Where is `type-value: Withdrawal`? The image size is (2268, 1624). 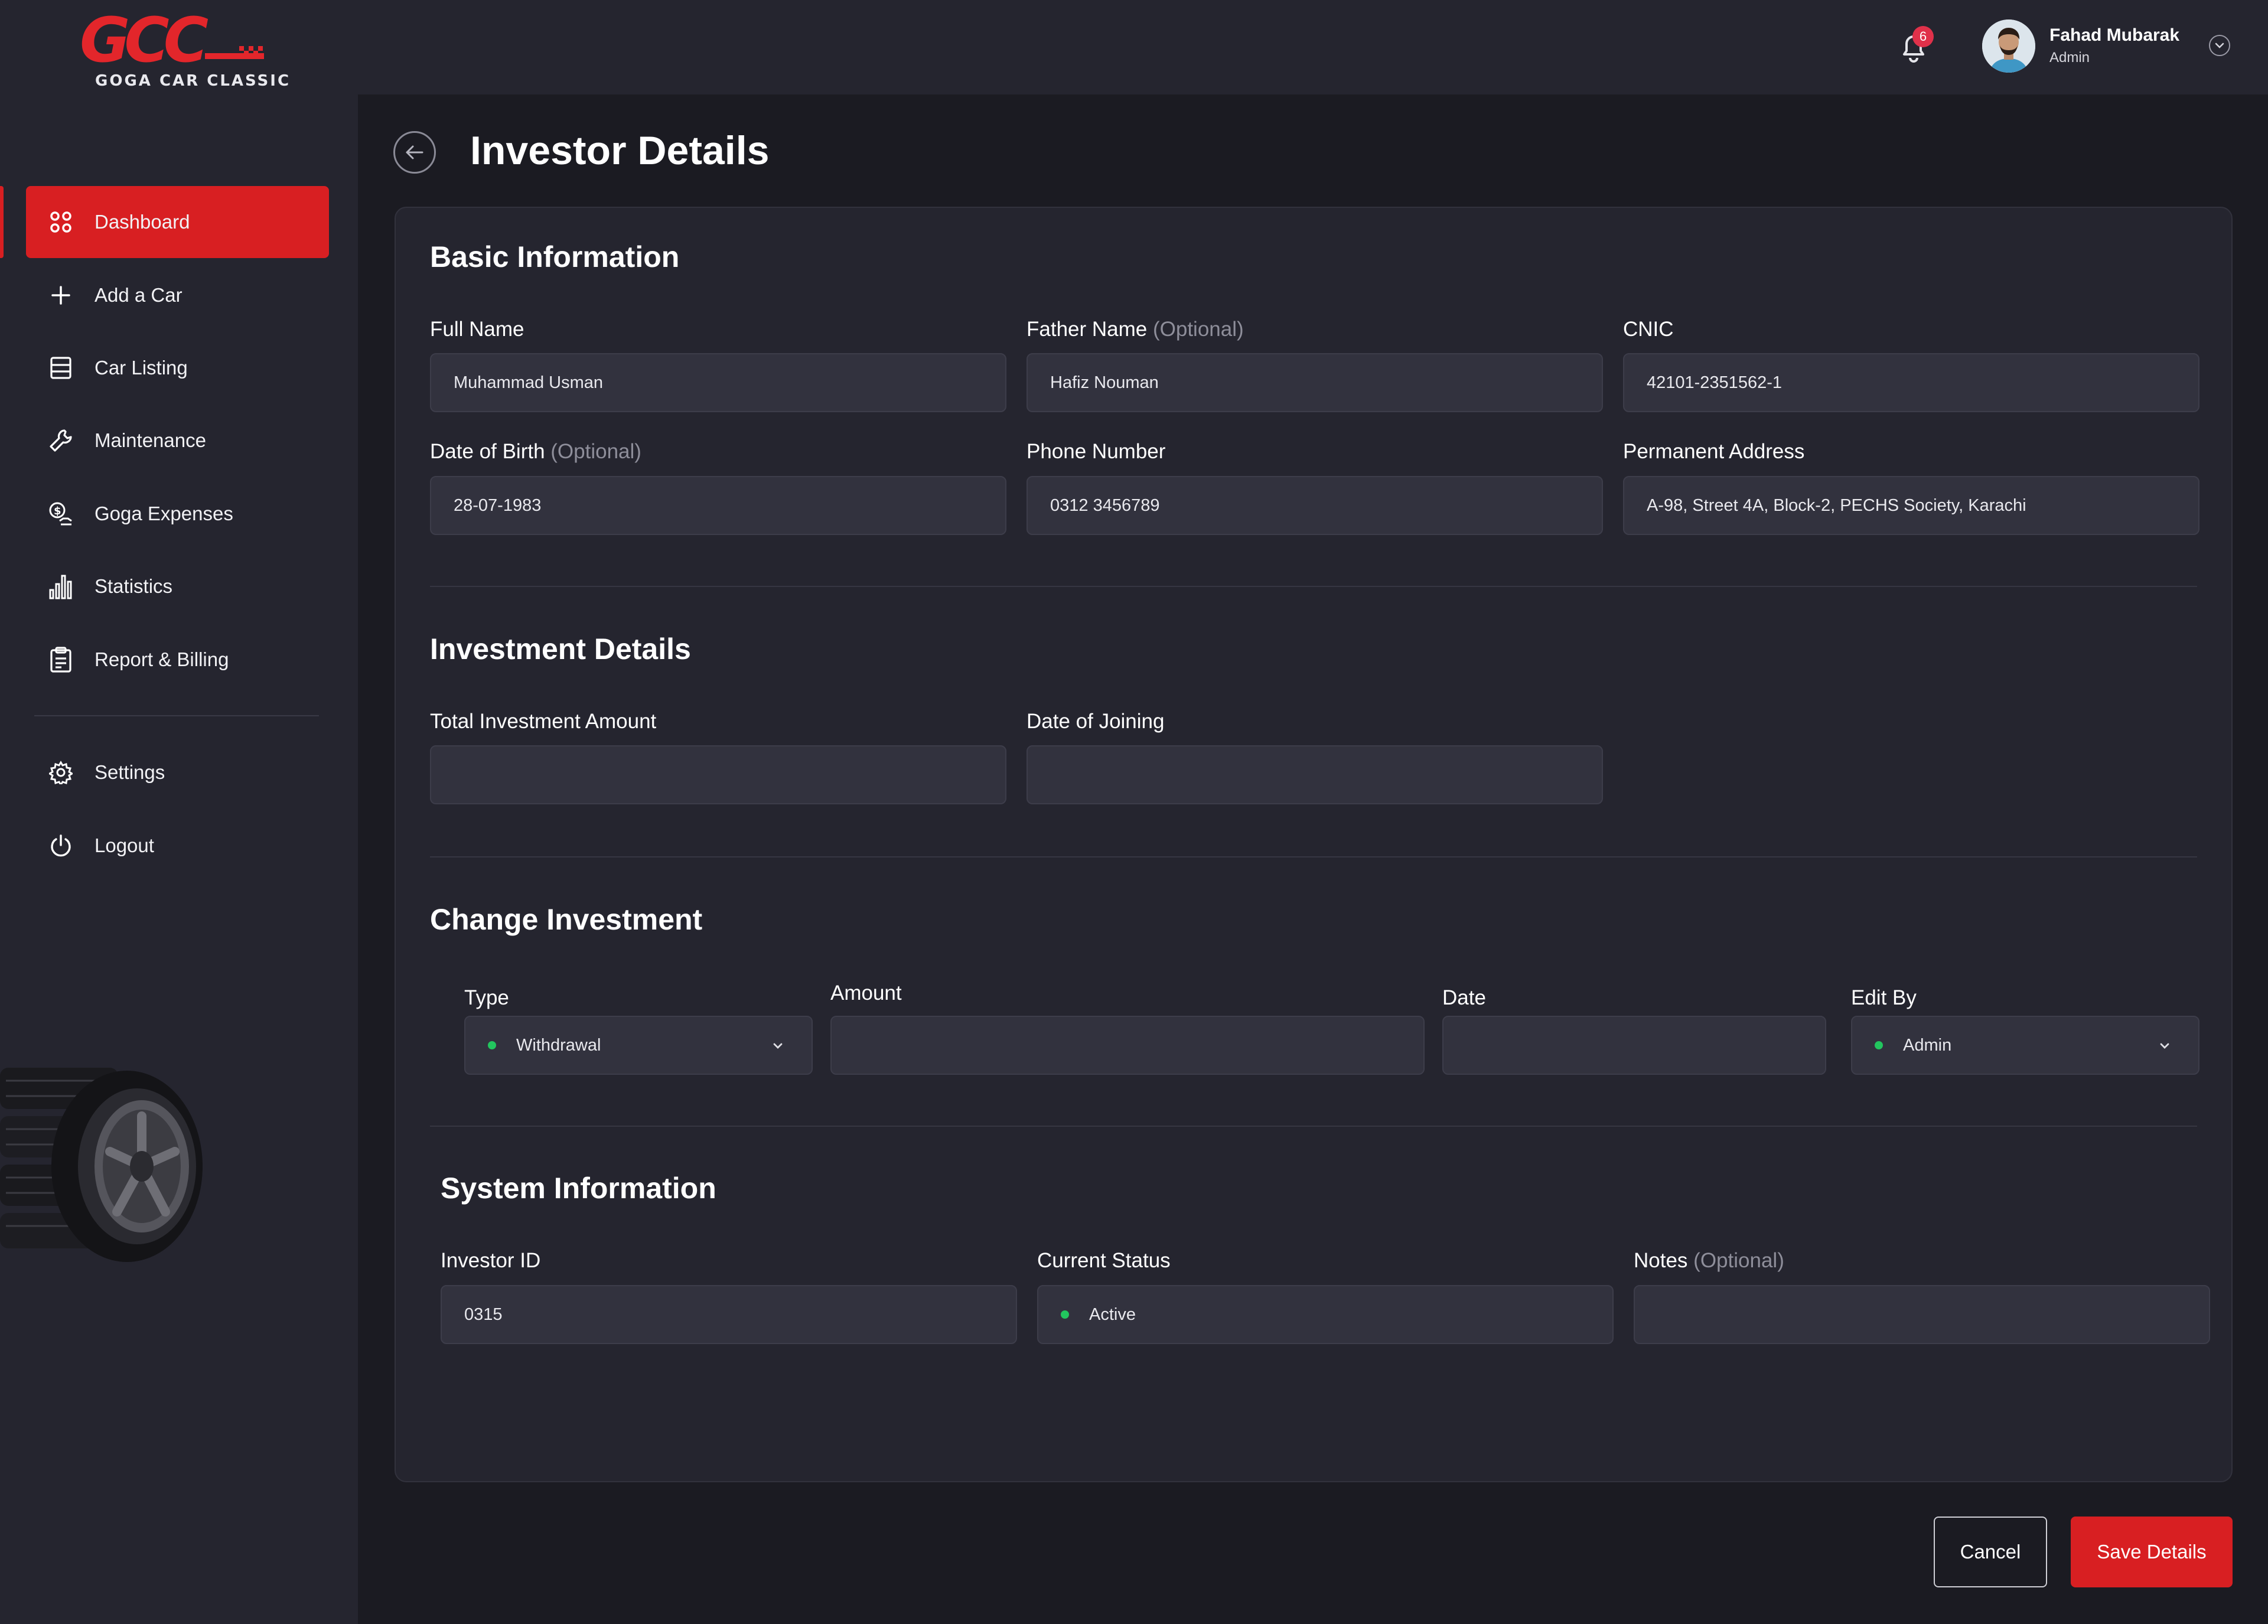 type-value: Withdrawal is located at coordinates (558, 1045).